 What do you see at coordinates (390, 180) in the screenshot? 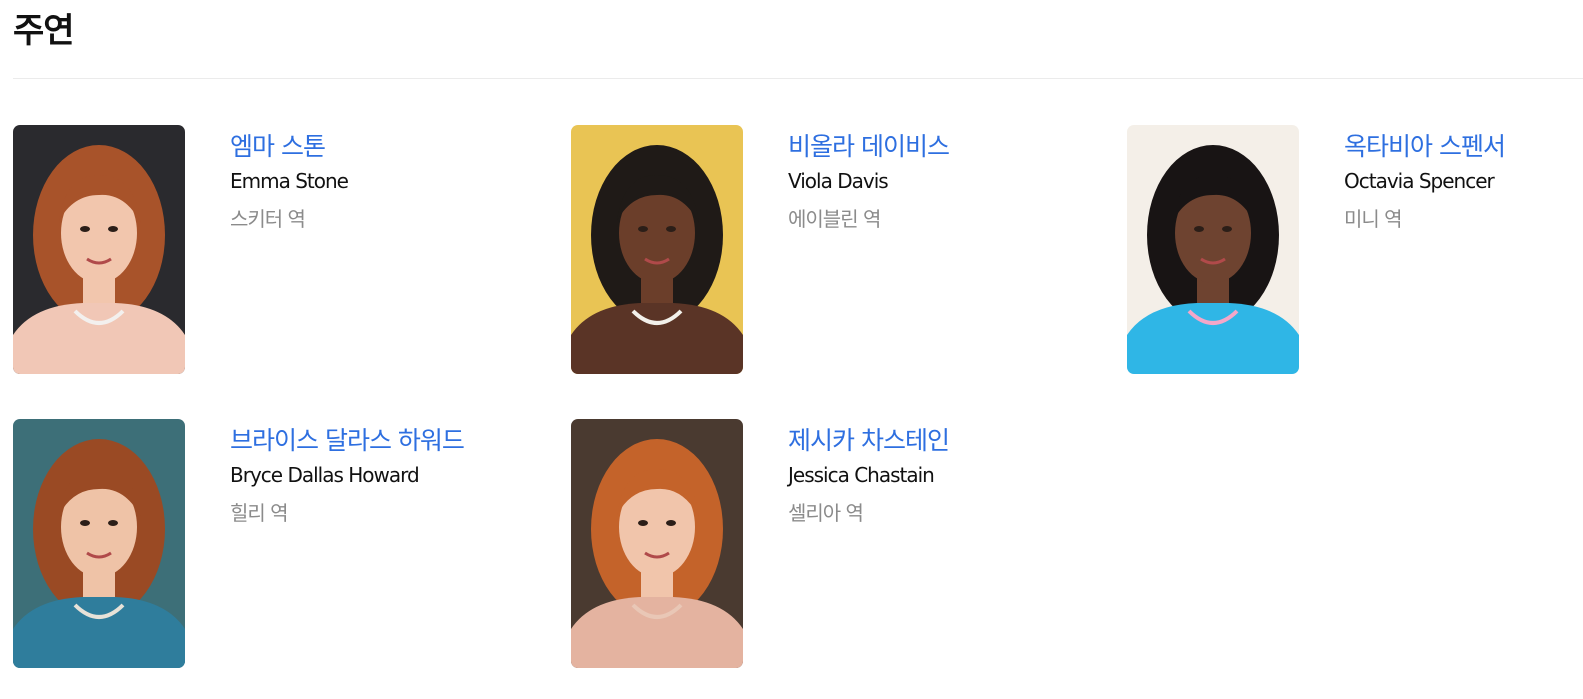
I see `cast-info: 엠마 스톤 Emma Stone 스키터 역` at bounding box center [390, 180].